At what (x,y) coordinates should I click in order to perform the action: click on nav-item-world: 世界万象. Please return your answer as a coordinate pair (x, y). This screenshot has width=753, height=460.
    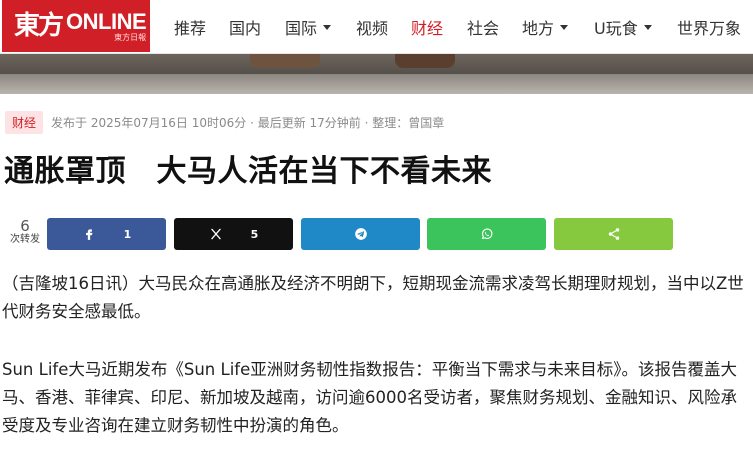
    Looking at the image, I should click on (709, 27).